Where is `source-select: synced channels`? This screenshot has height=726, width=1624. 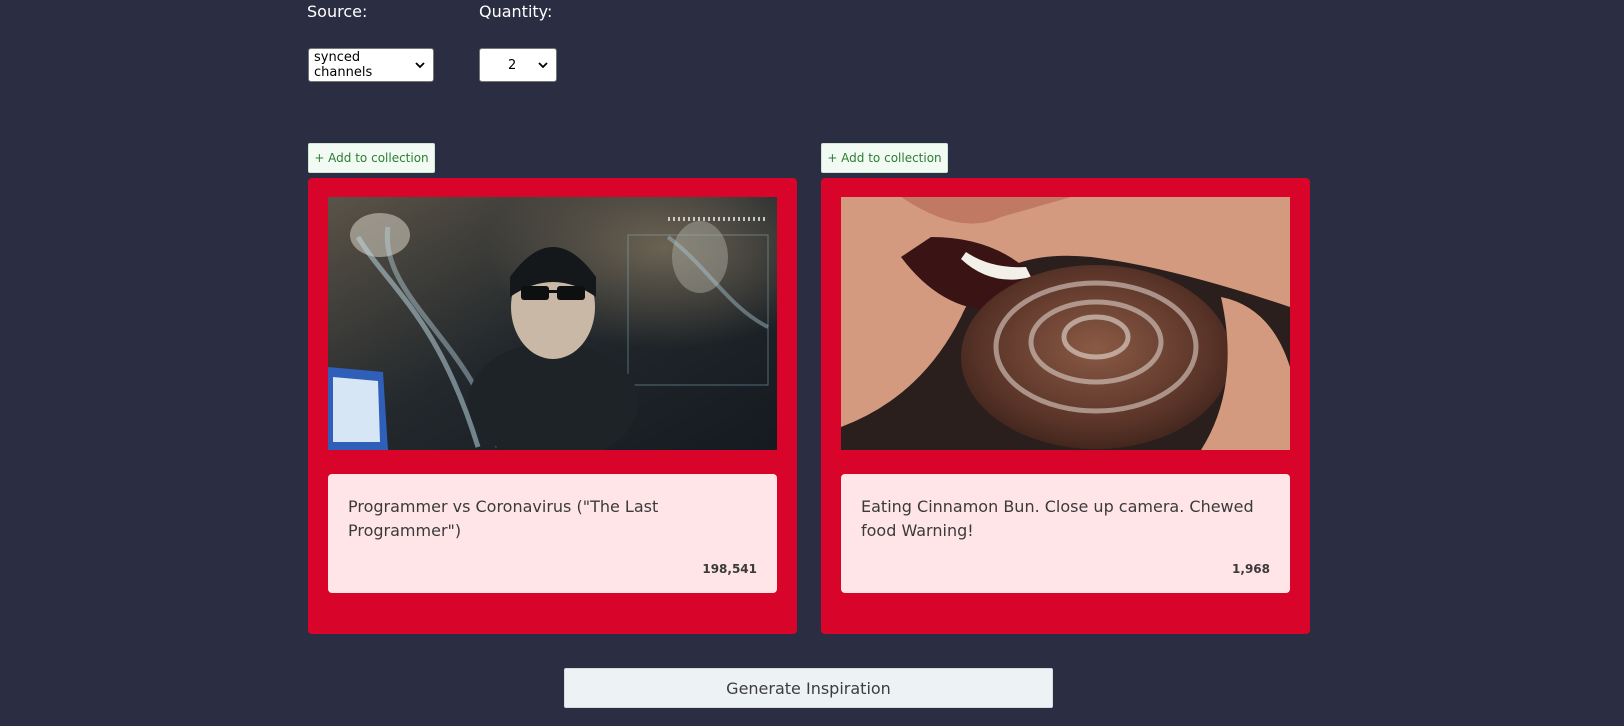
source-select: synced channels is located at coordinates (371, 65).